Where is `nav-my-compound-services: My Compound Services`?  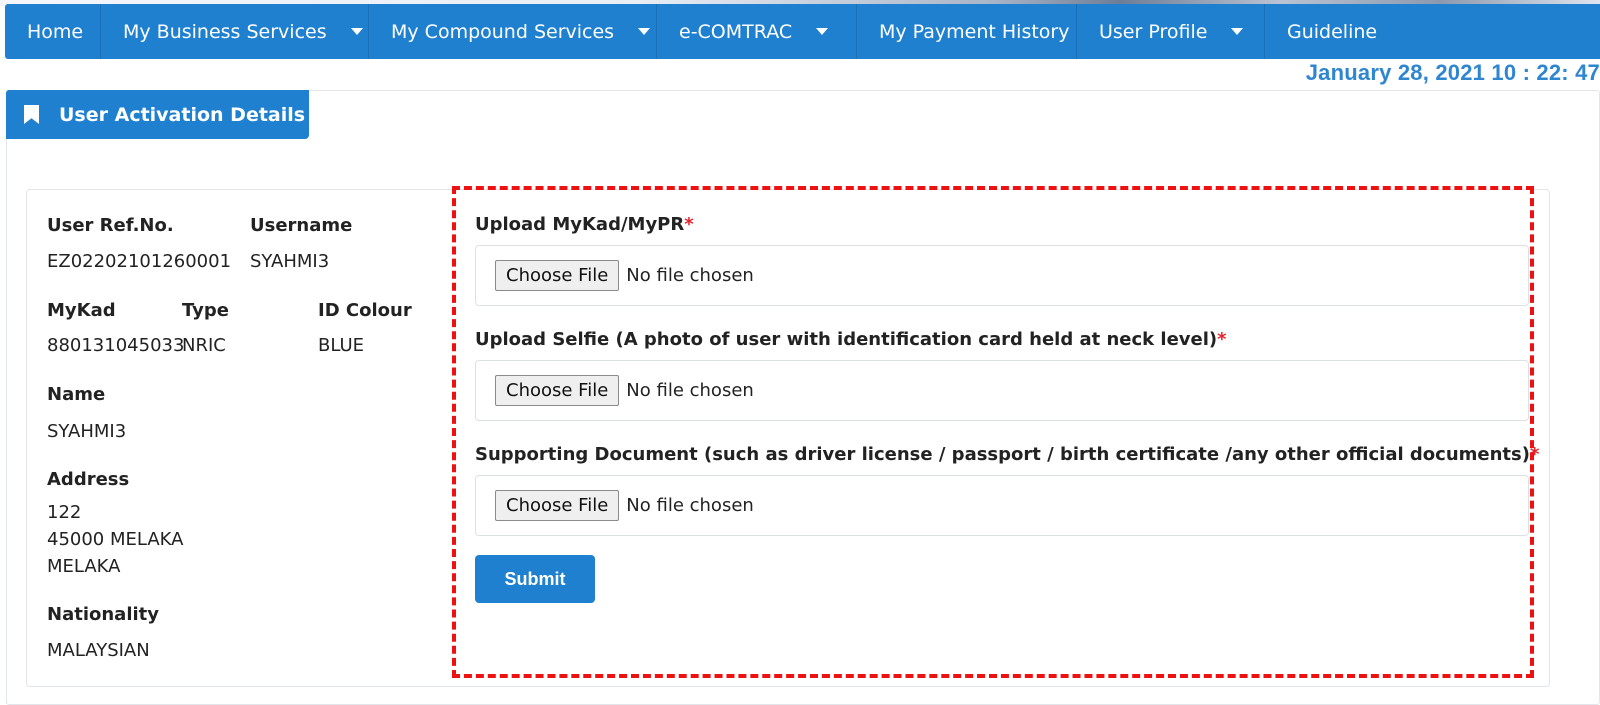 nav-my-compound-services: My Compound Services is located at coordinates (513, 31).